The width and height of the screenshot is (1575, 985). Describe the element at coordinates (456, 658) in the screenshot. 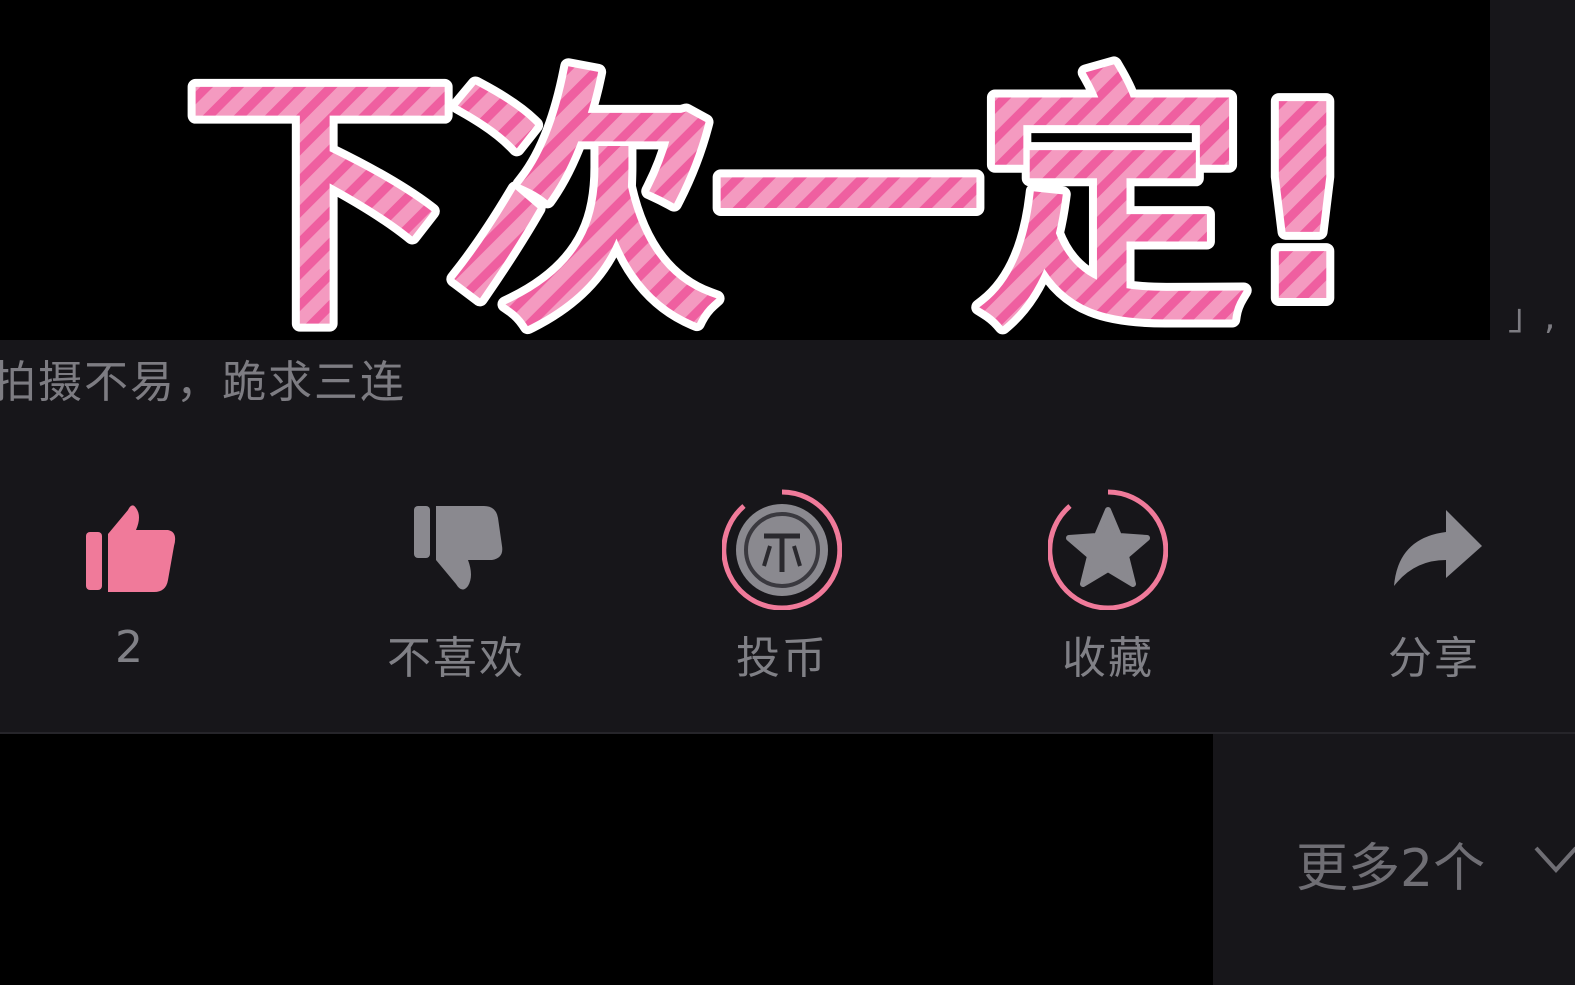

I see `dislike-label: 不喜欢` at that location.